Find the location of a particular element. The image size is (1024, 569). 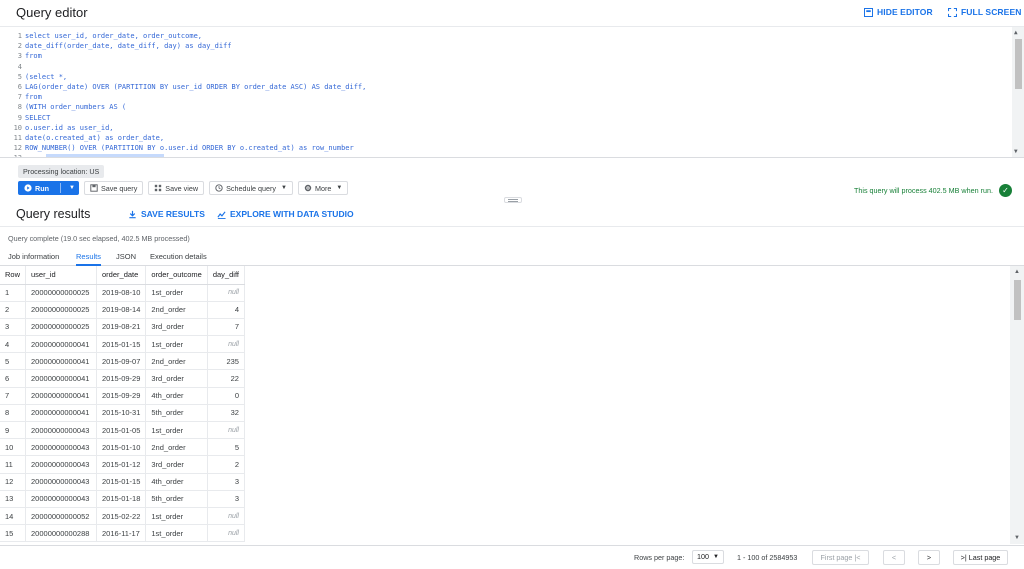

save-view-button: Save view is located at coordinates (176, 188).